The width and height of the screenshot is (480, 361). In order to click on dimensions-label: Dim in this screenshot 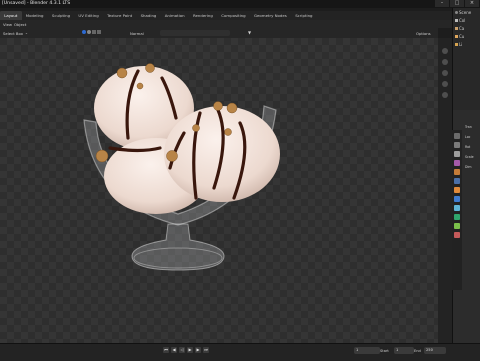, I will do `click(468, 167)`.